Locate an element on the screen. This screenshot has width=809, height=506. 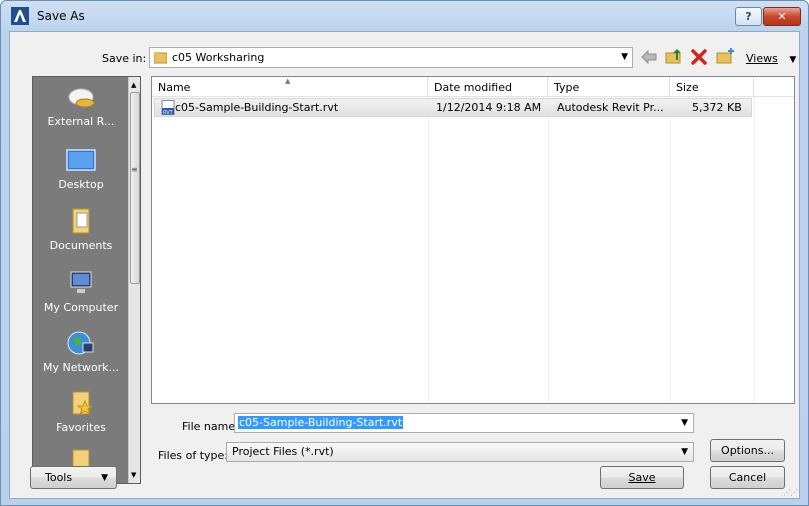
cloud-drive-icon is located at coordinates (81, 98).